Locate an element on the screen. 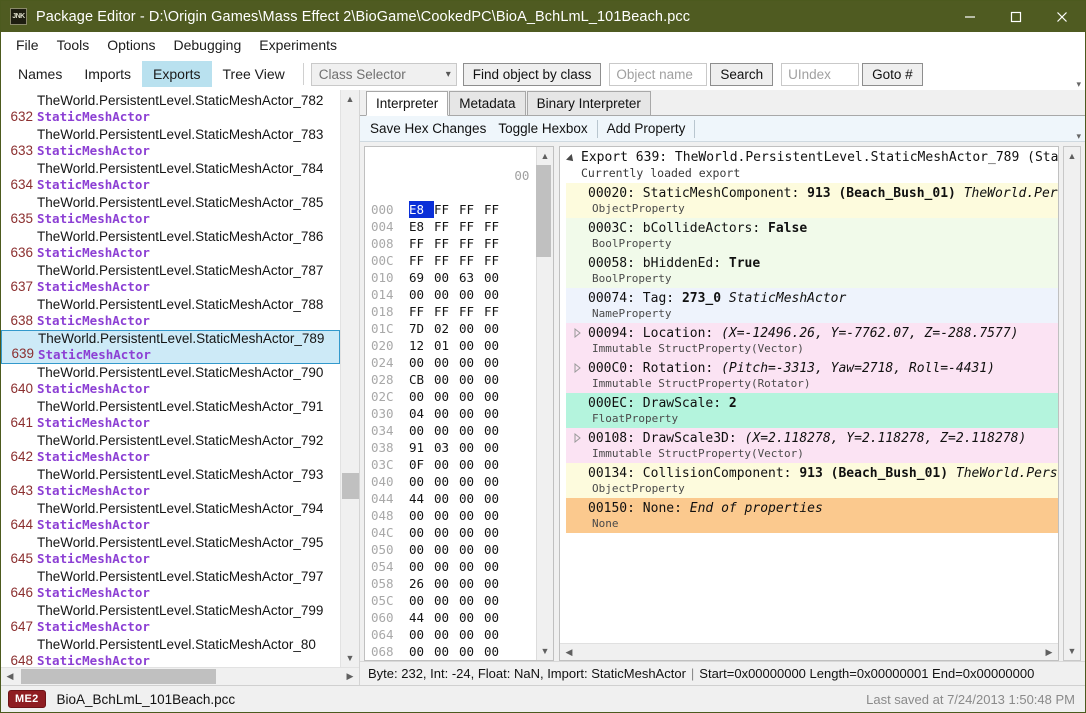  property-row: 000EC: DrawScale: 2 FloatProperty is located at coordinates (812, 410).